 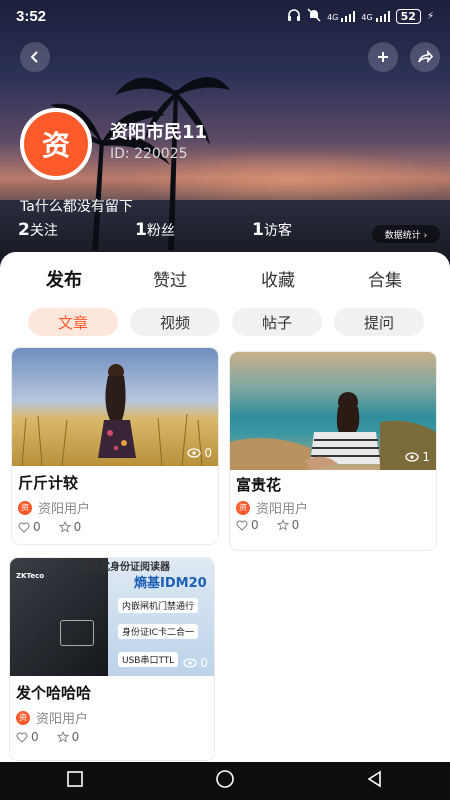 What do you see at coordinates (259, 485) in the screenshot?
I see `post-title: 富贵花` at bounding box center [259, 485].